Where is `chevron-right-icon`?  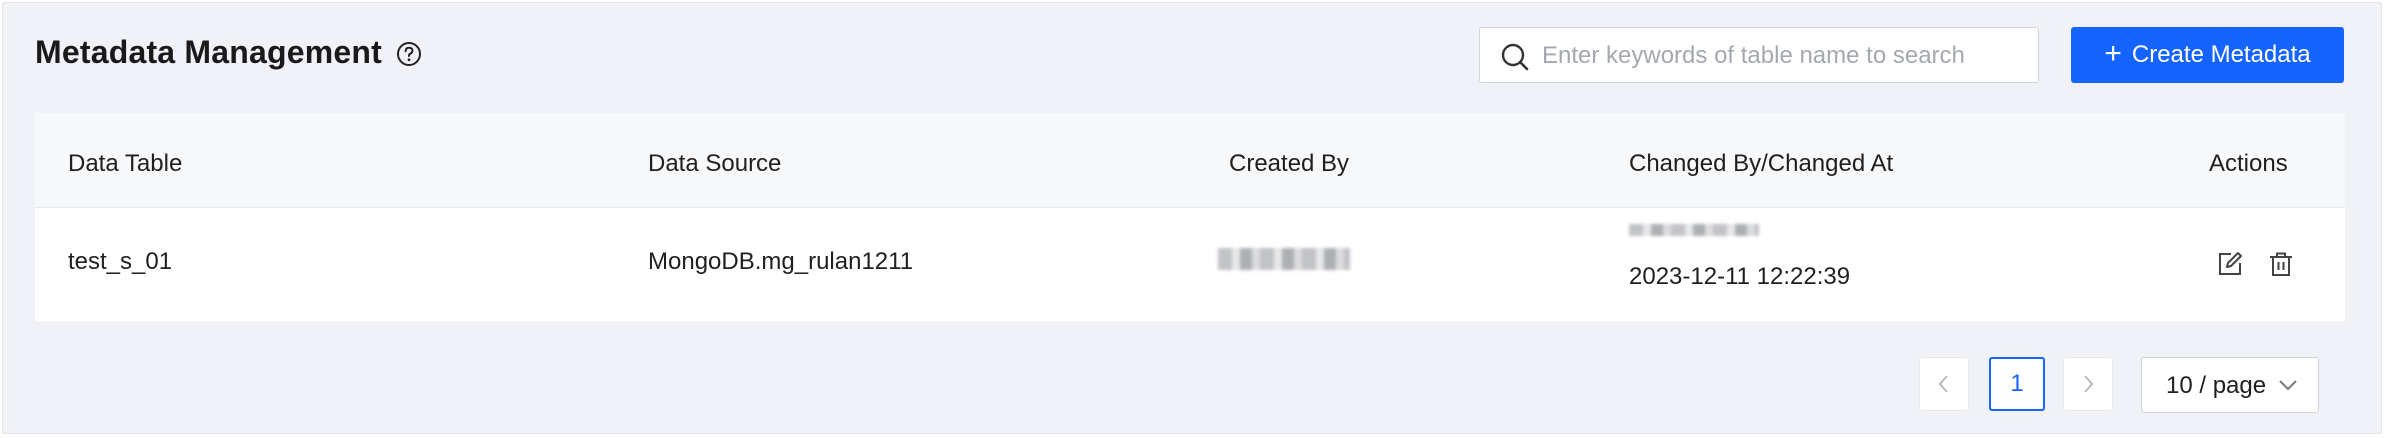 chevron-right-icon is located at coordinates (2089, 384).